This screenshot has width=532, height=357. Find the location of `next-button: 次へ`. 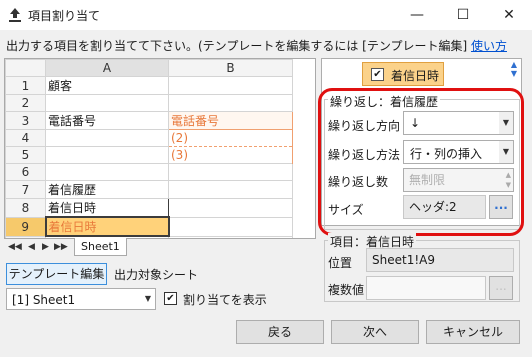

next-button: 次へ is located at coordinates (375, 332).